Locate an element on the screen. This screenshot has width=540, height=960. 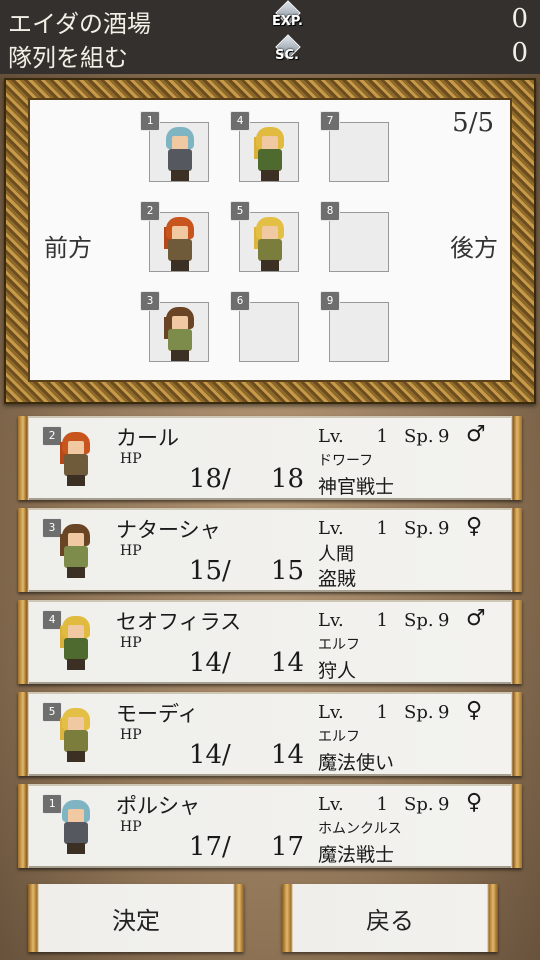
formation-slot-7: 7 is located at coordinates (354, 146).